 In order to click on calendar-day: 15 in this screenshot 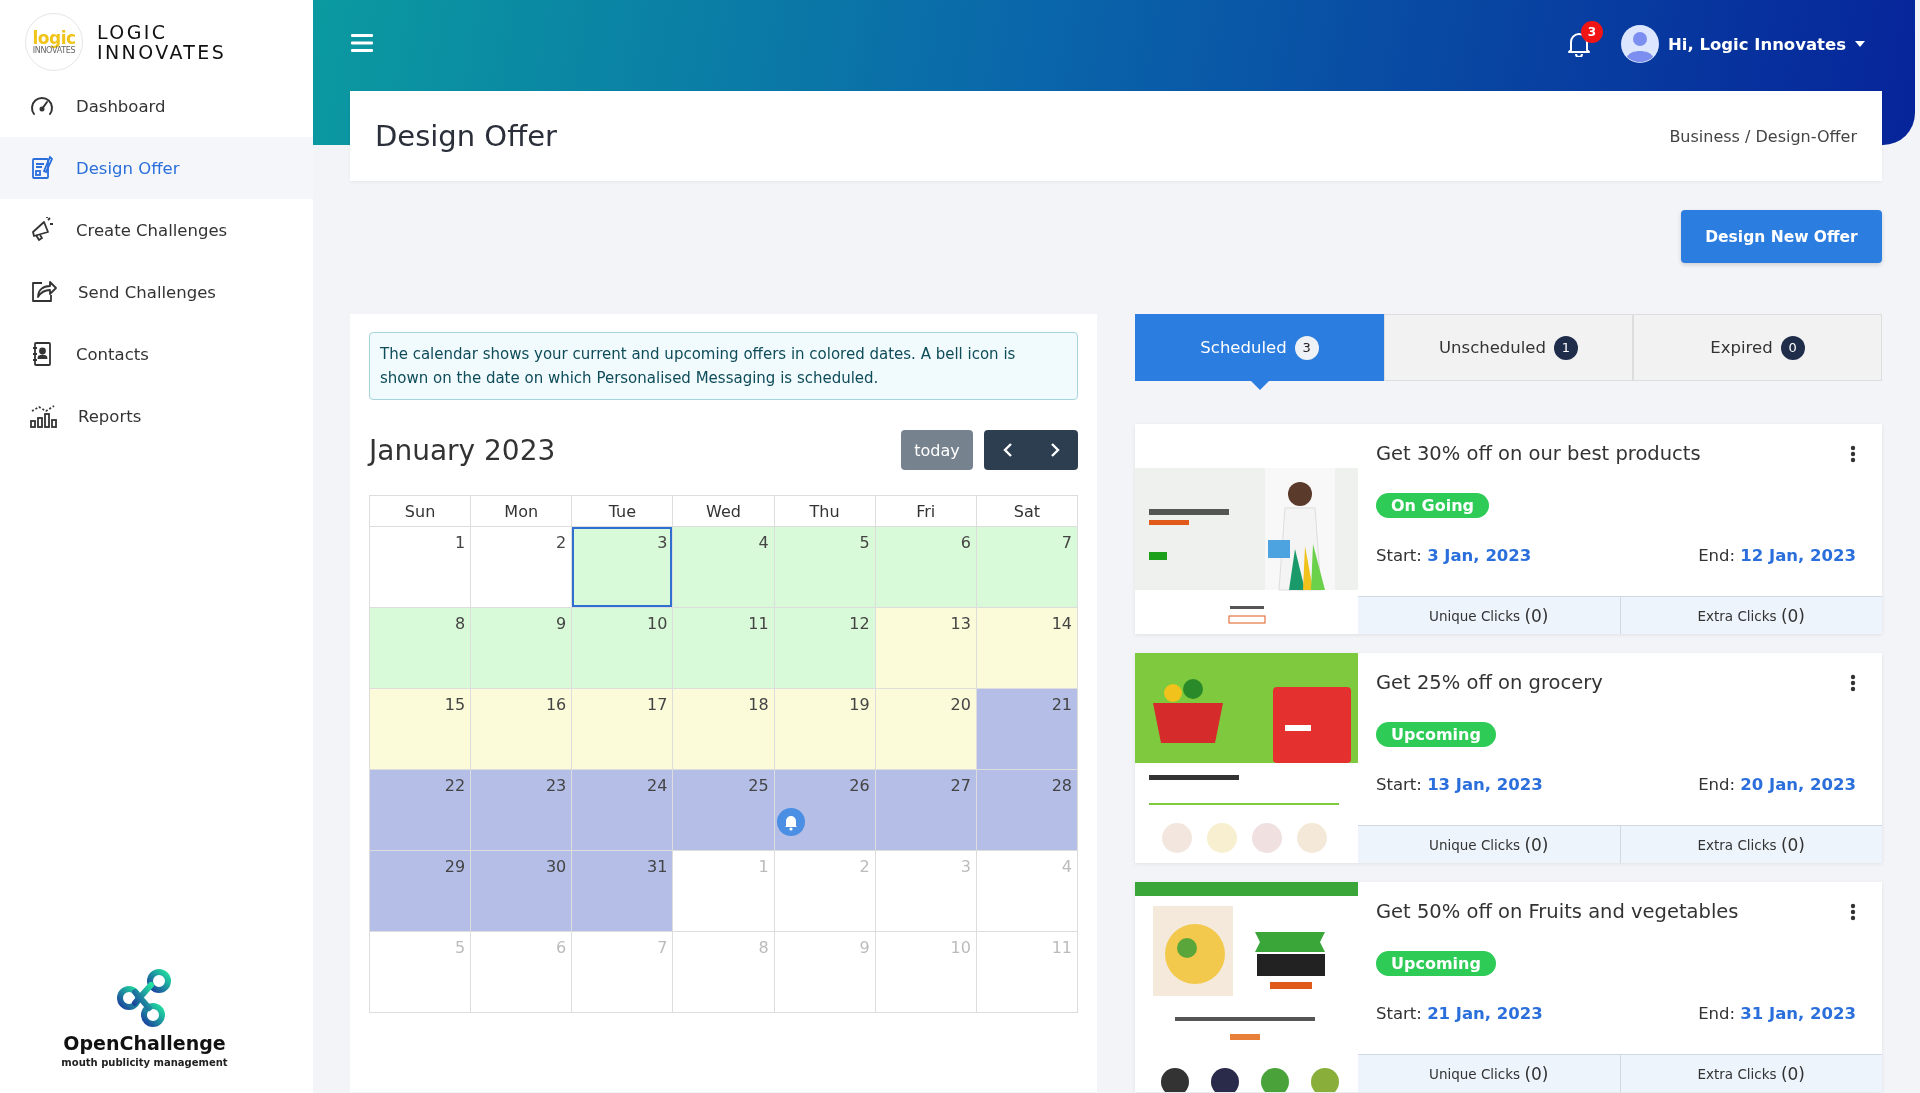, I will do `click(421, 729)`.